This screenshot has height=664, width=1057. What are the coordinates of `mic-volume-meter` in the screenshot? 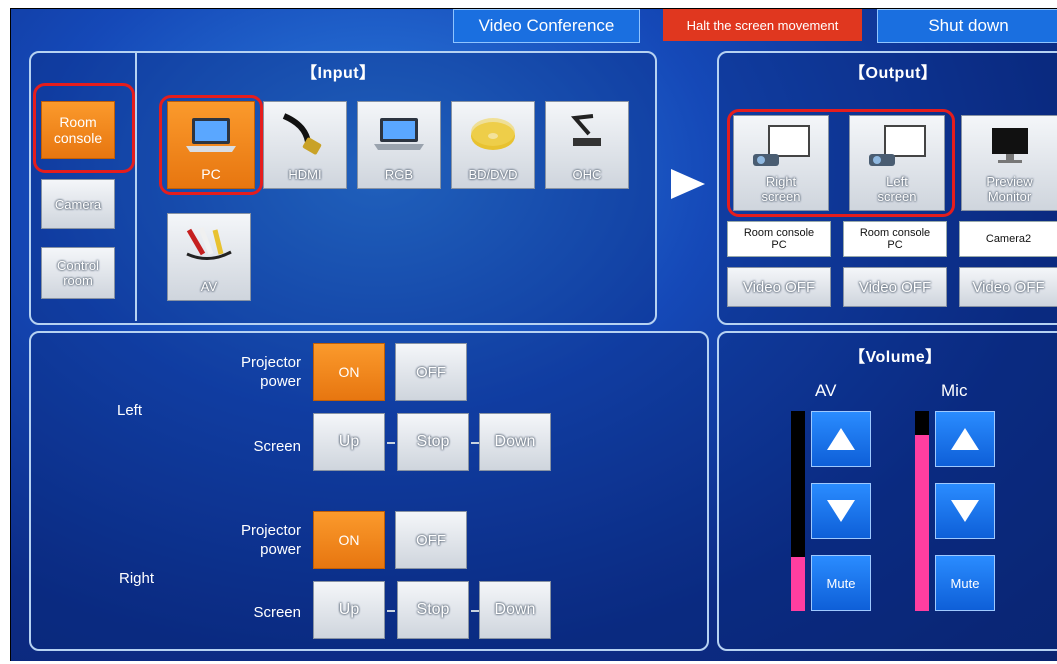 It's located at (922, 511).